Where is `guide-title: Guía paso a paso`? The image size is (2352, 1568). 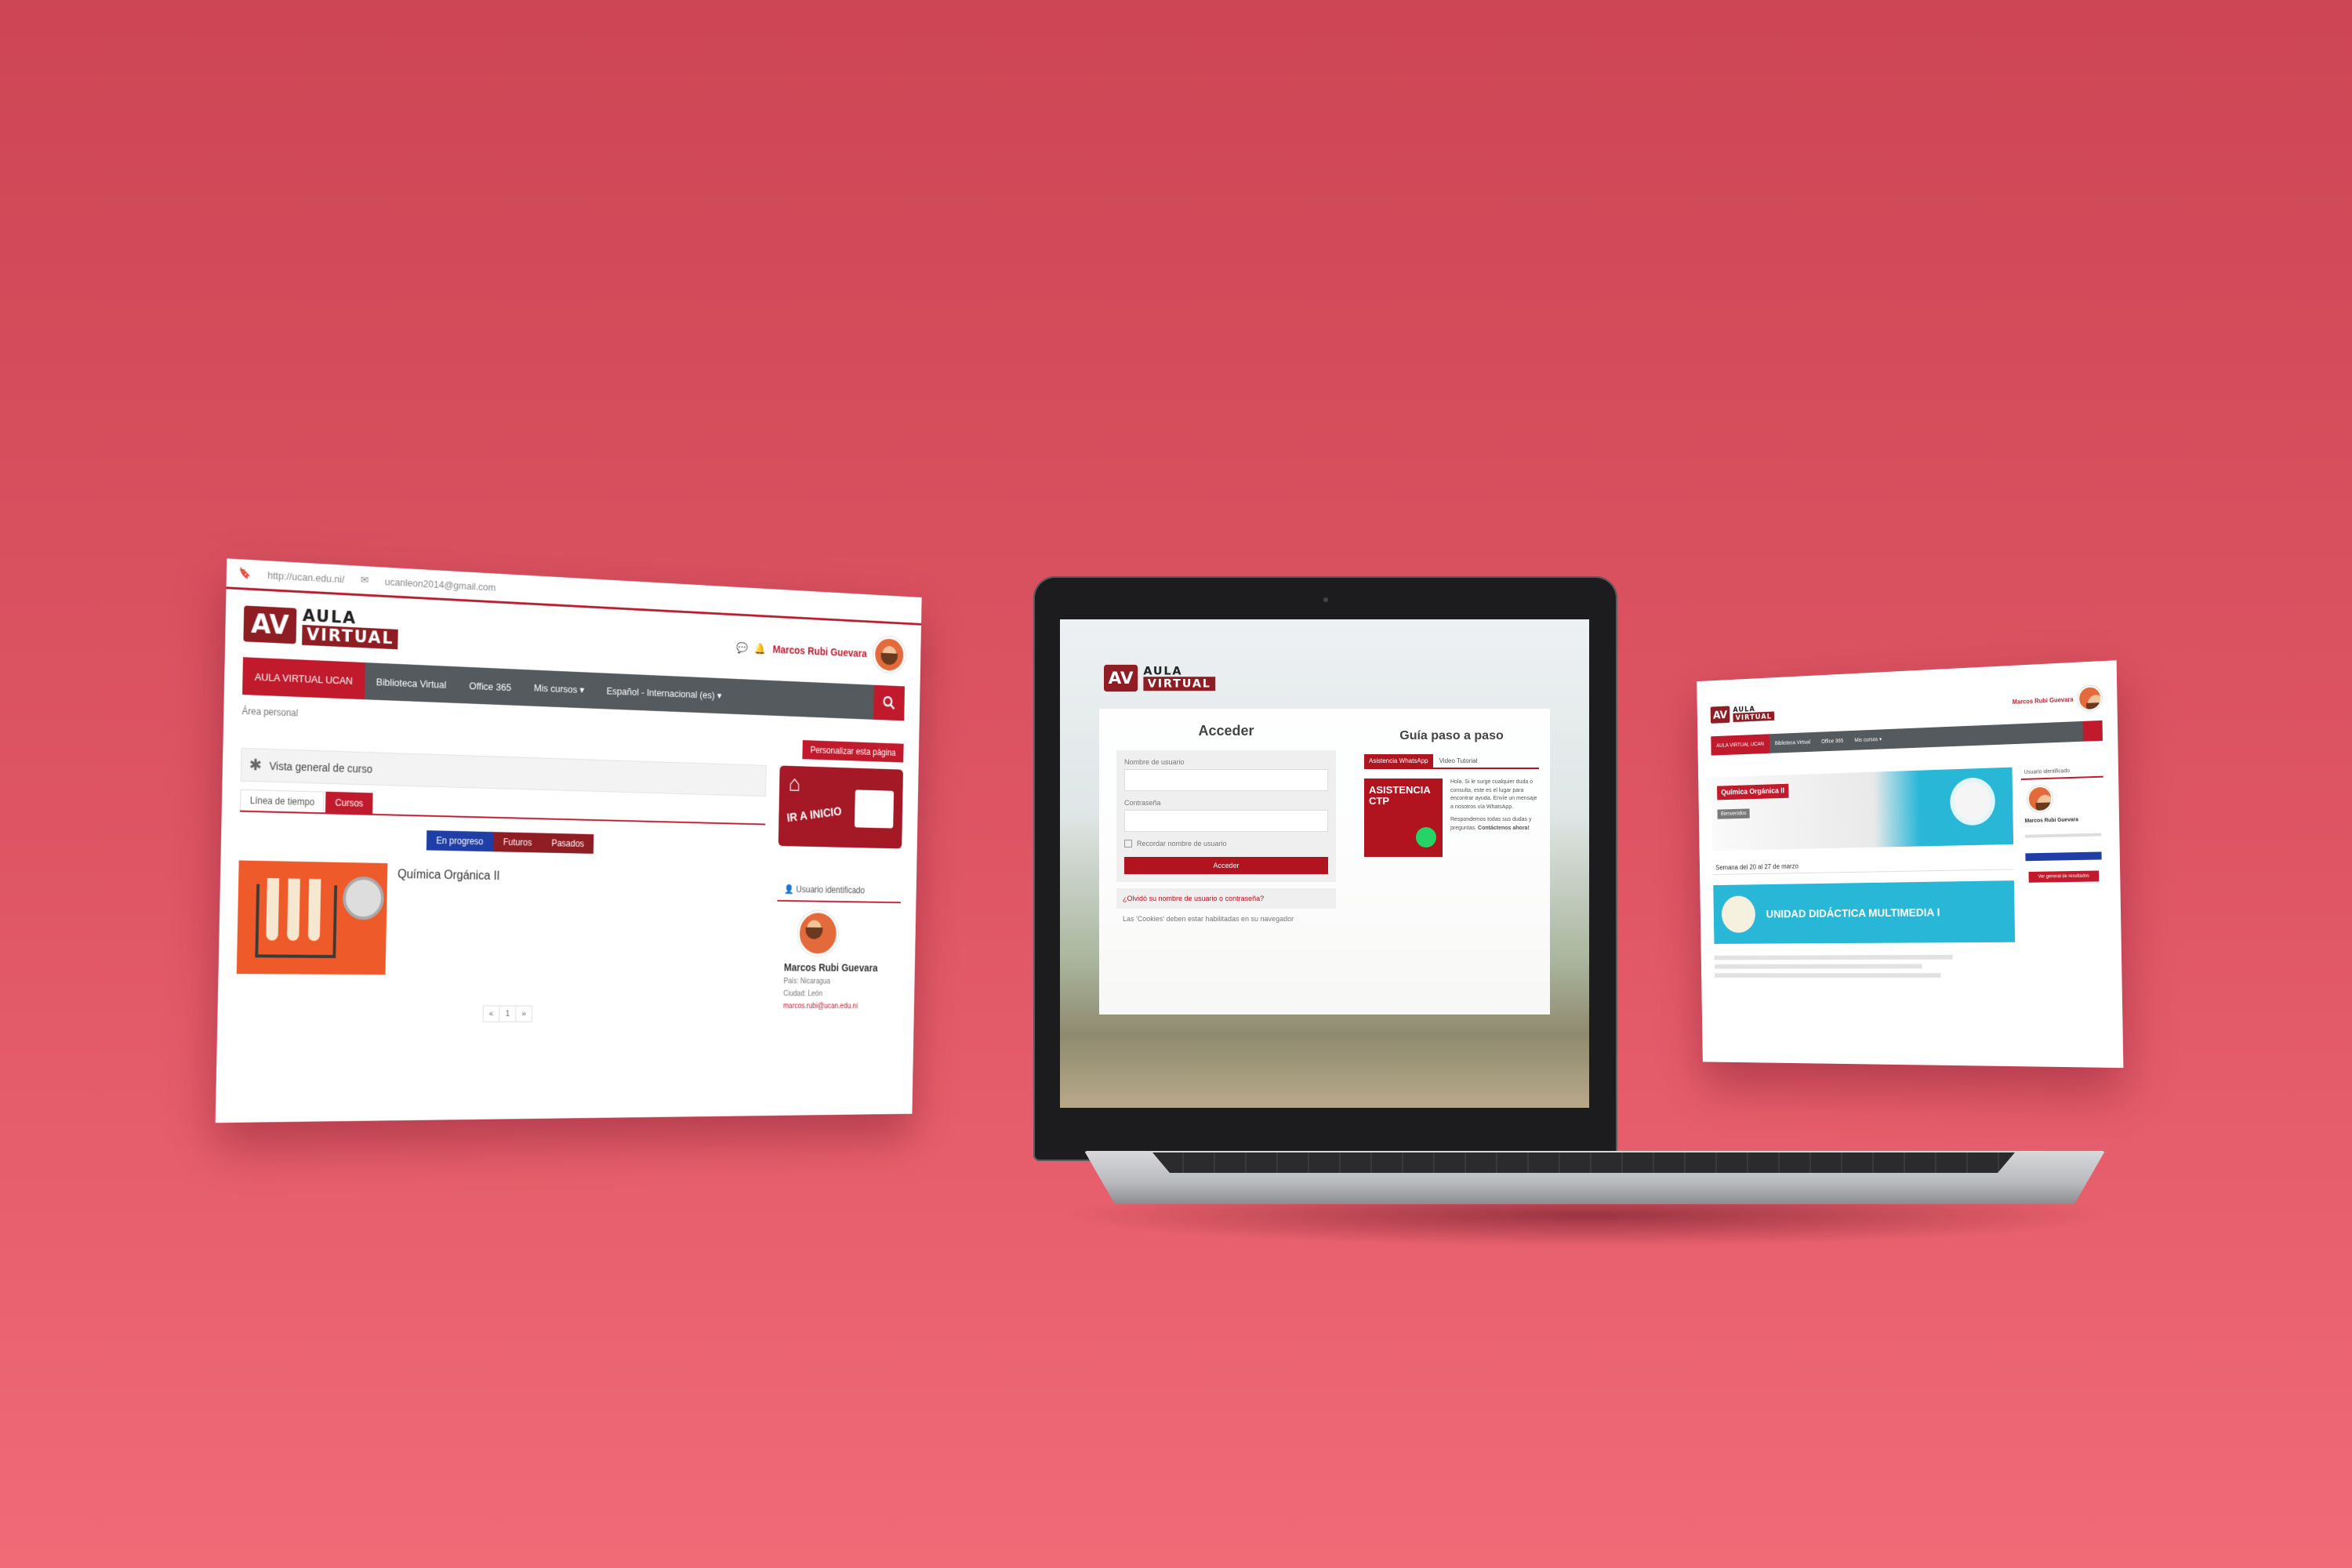
guide-title: Guía paso a paso is located at coordinates (1451, 735).